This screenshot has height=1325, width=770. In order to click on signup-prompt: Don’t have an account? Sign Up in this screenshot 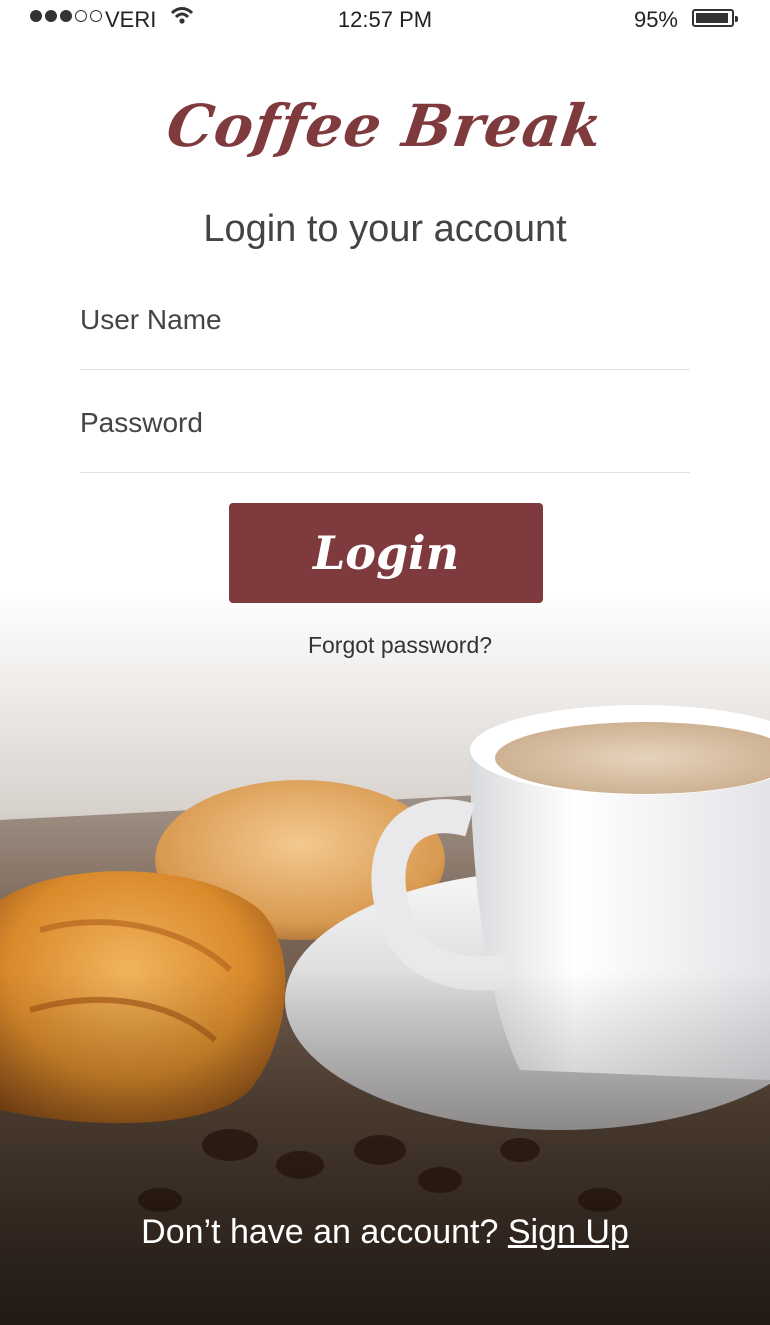, I will do `click(385, 1232)`.